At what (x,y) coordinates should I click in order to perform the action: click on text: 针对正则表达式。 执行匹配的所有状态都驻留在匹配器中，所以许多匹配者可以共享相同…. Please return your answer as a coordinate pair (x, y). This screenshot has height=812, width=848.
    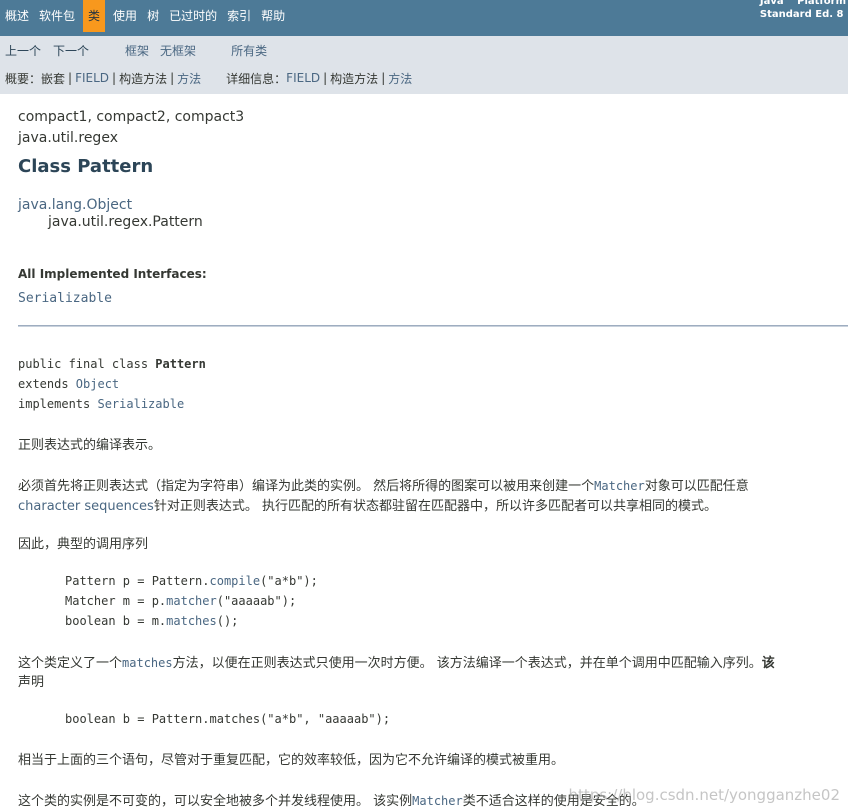
    Looking at the image, I should click on (435, 506).